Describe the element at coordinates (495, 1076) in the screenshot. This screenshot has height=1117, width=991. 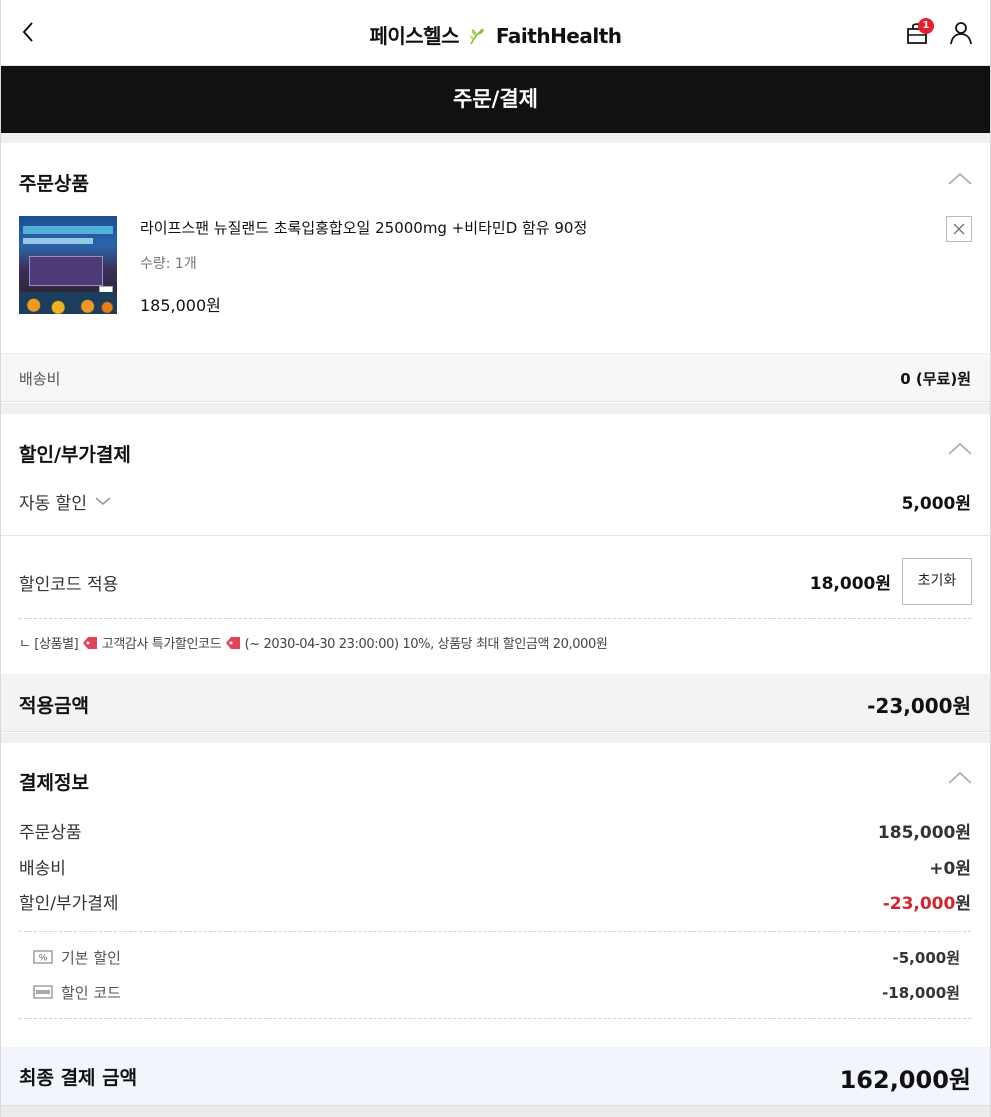
I see `final-amount-row: 최종 결제 금액 162,000원` at that location.